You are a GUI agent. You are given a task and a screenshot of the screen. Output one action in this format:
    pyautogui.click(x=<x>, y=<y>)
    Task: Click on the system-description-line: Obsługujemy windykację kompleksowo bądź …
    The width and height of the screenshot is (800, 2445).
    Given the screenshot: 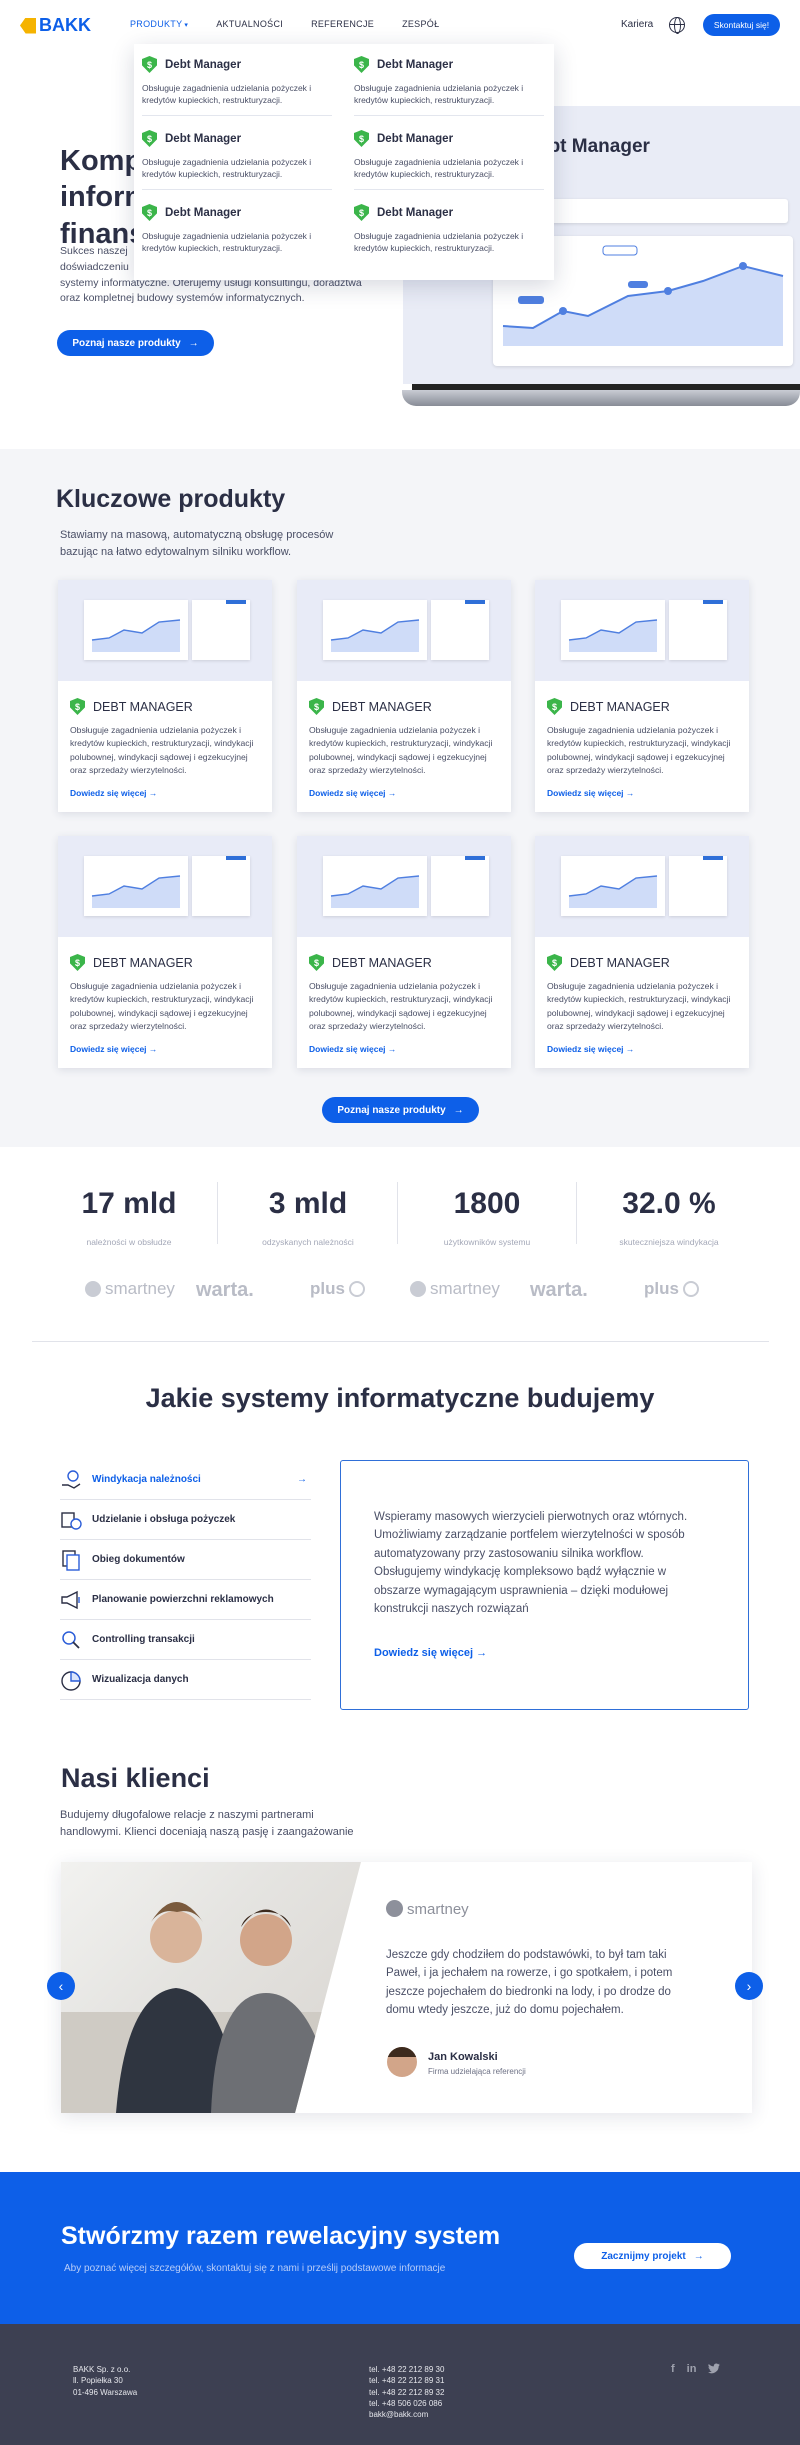 What is the action you would take?
    pyautogui.click(x=520, y=1572)
    